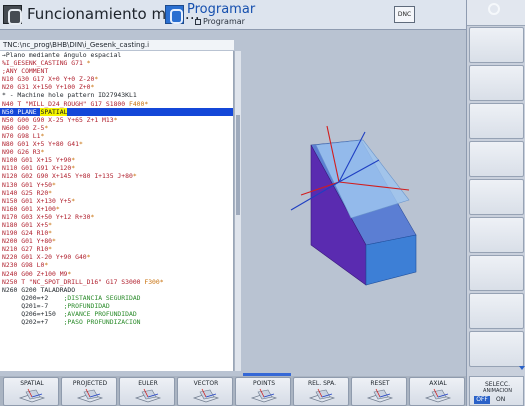  I want to click on program-line: %I_GESENK_CASTING G71 *, so click(116, 63).